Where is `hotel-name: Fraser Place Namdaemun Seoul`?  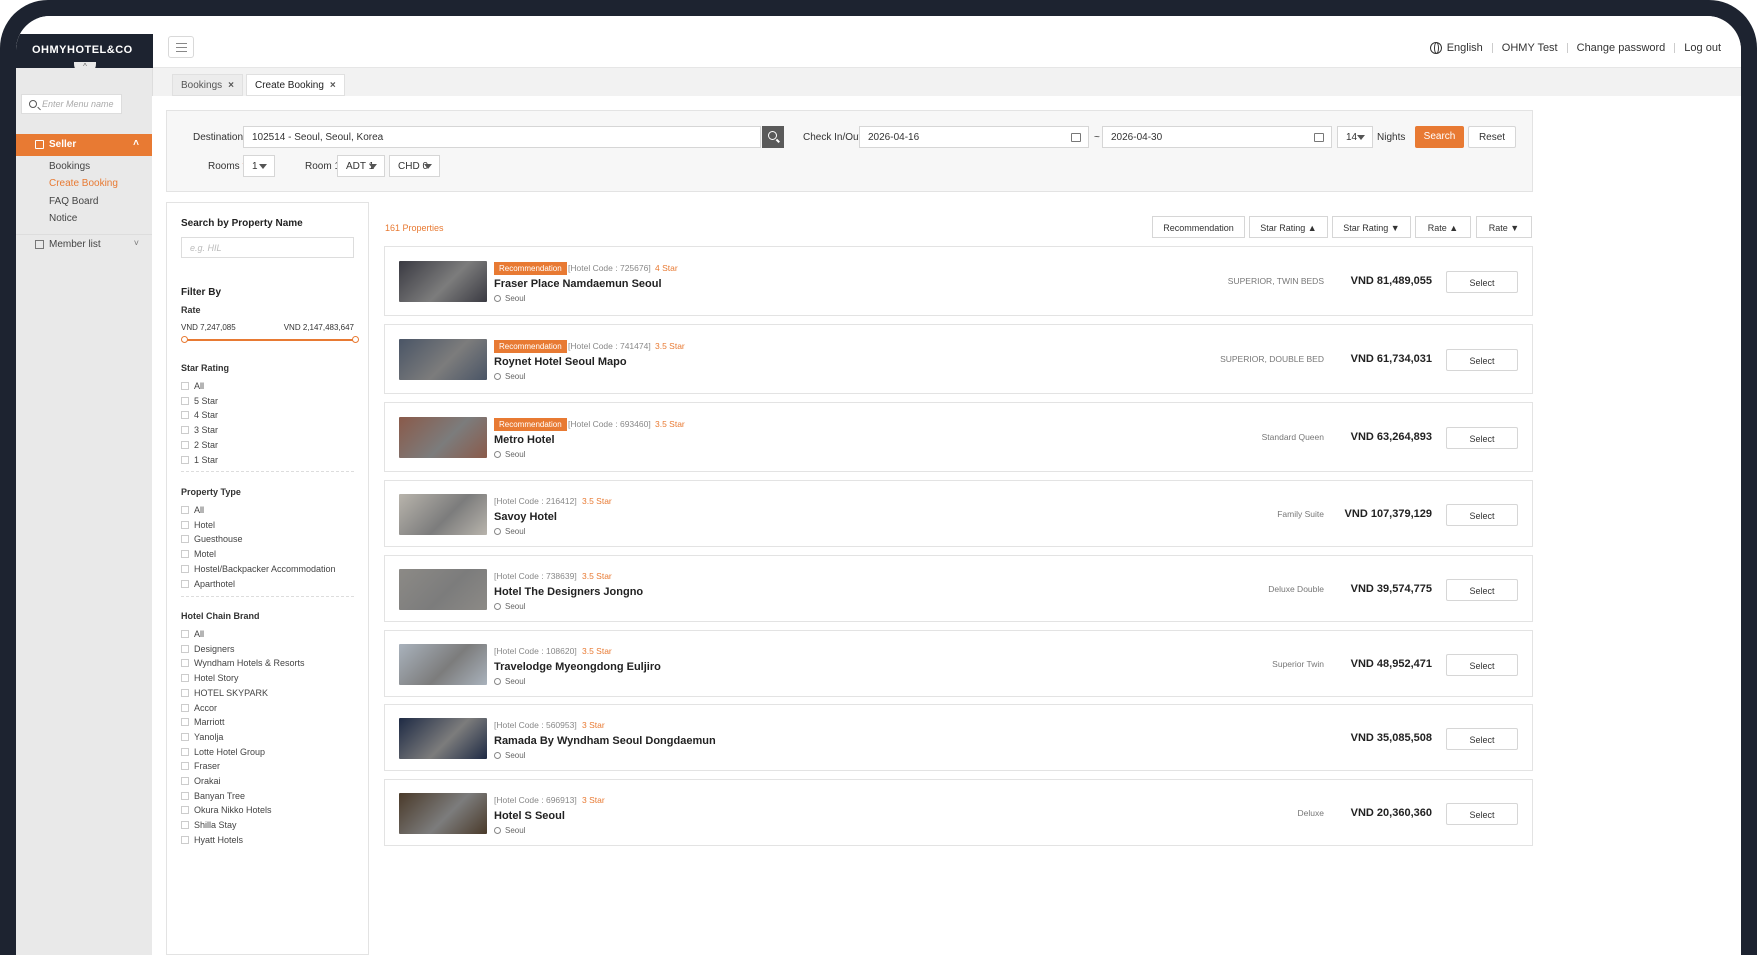
hotel-name: Fraser Place Namdaemun Seoul is located at coordinates (578, 284).